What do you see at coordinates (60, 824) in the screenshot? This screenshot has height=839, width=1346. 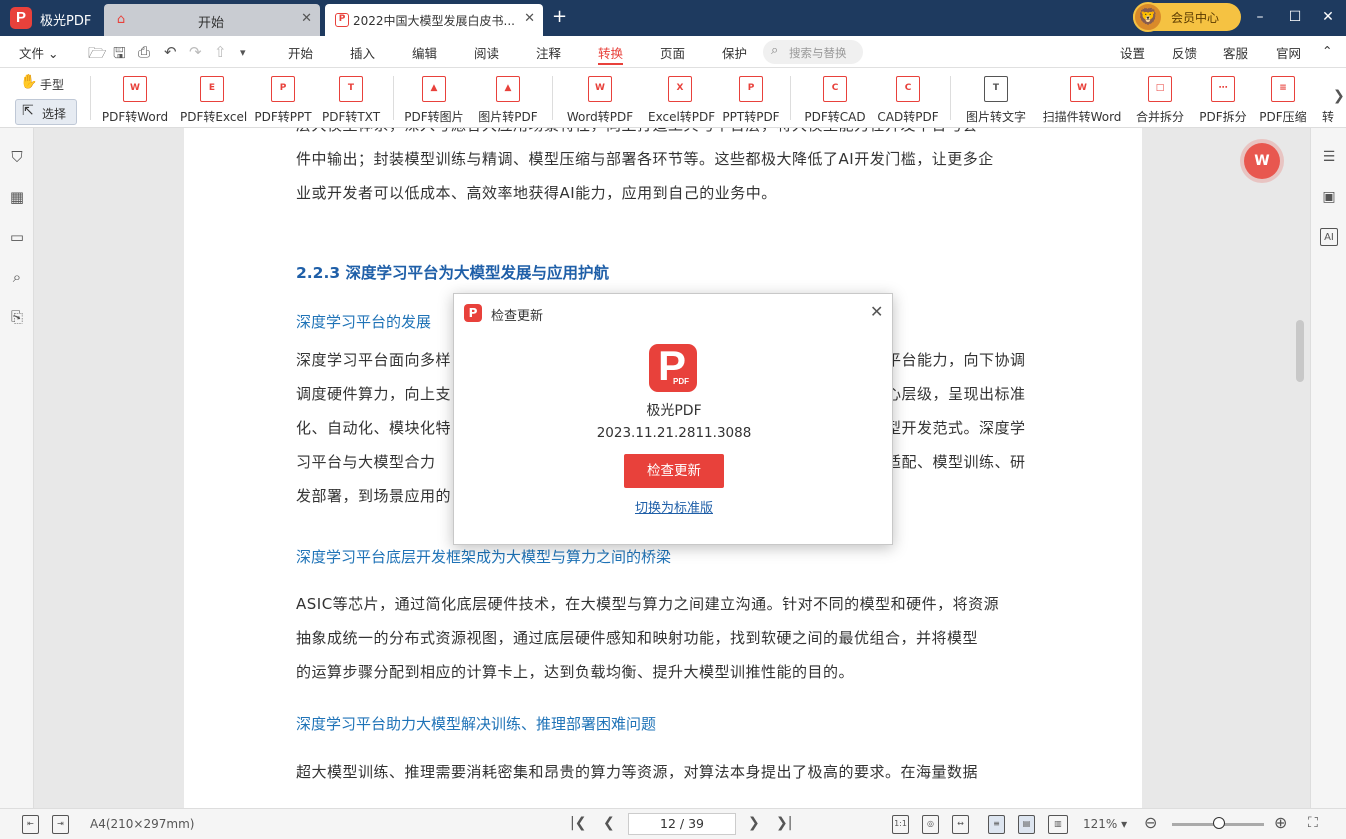 I see `page-export-icon: ⇥` at bounding box center [60, 824].